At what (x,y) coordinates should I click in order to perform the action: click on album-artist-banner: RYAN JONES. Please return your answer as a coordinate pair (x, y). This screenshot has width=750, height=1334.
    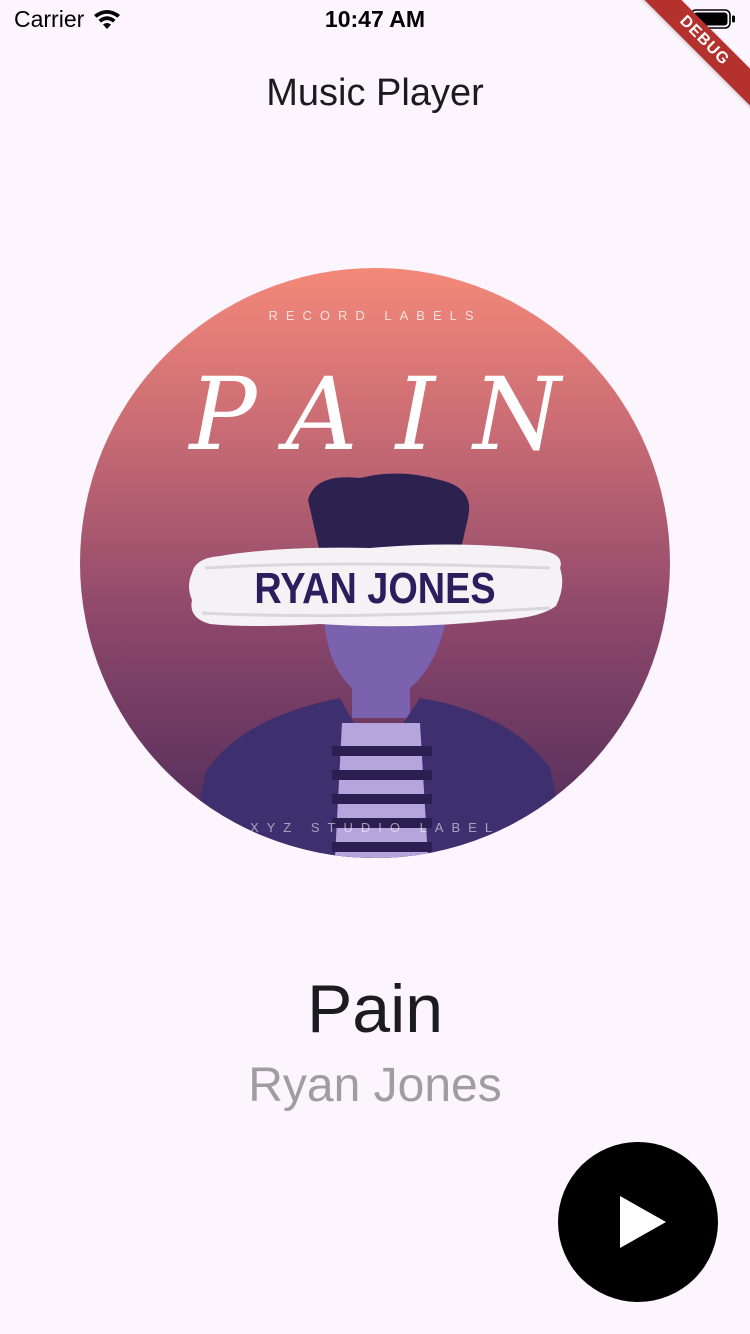
    Looking at the image, I should click on (375, 588).